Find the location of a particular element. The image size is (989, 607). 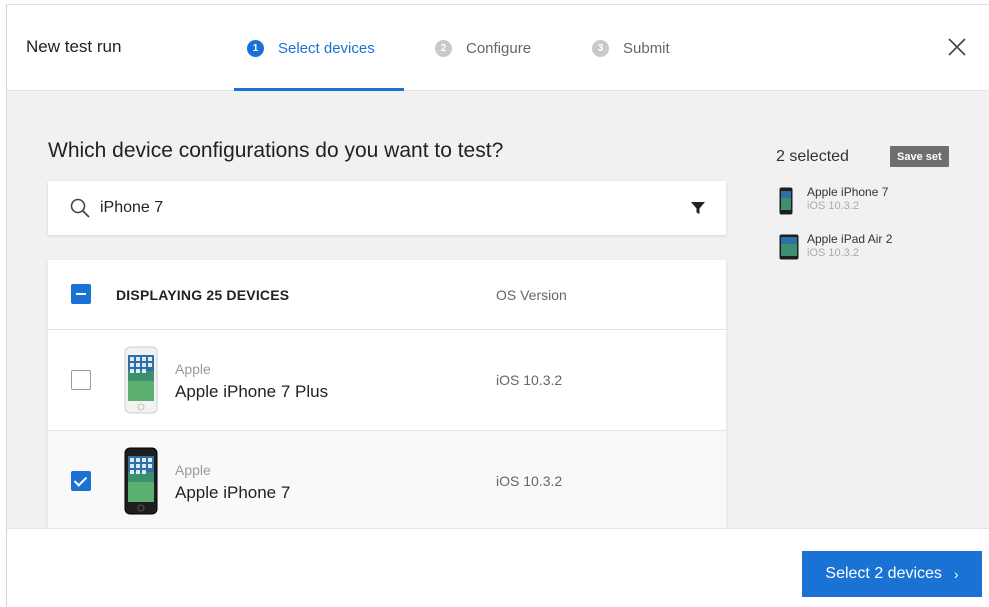

selected-device-item: Apple iPad Air 2 iOS 10.3.2 is located at coordinates (879, 249).